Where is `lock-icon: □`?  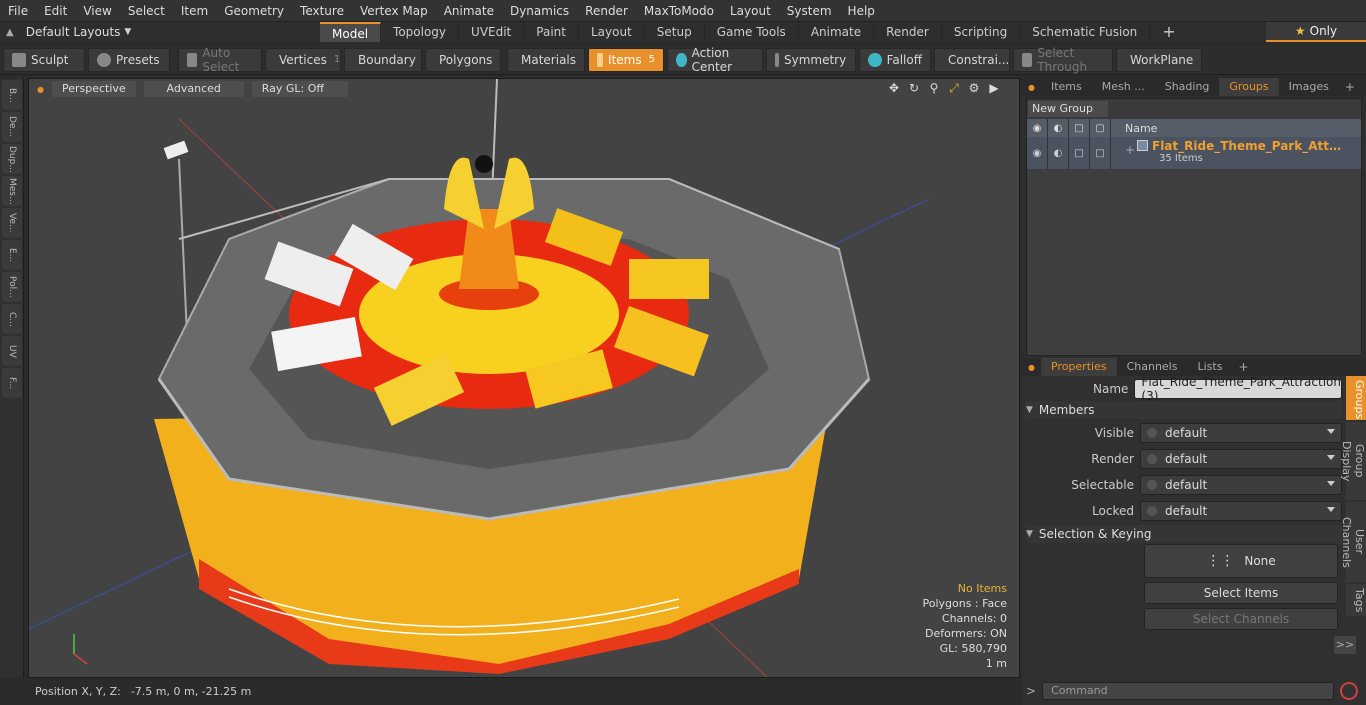 lock-icon: □ is located at coordinates (1079, 128).